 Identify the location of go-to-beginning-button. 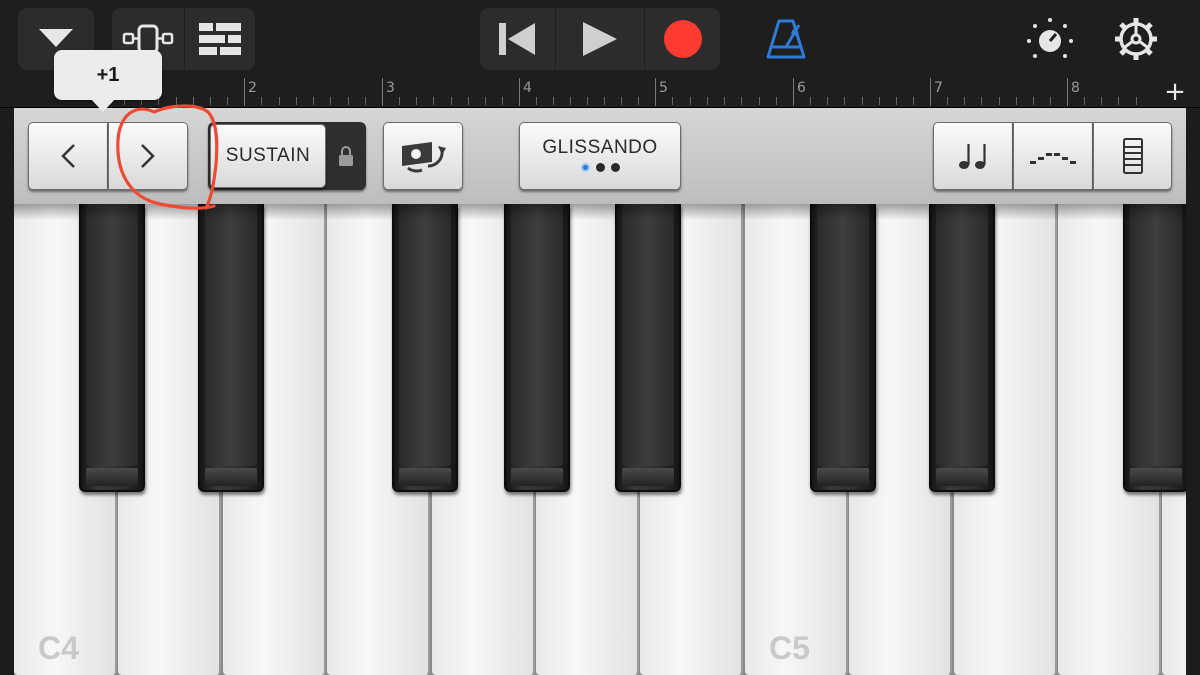
(517, 39).